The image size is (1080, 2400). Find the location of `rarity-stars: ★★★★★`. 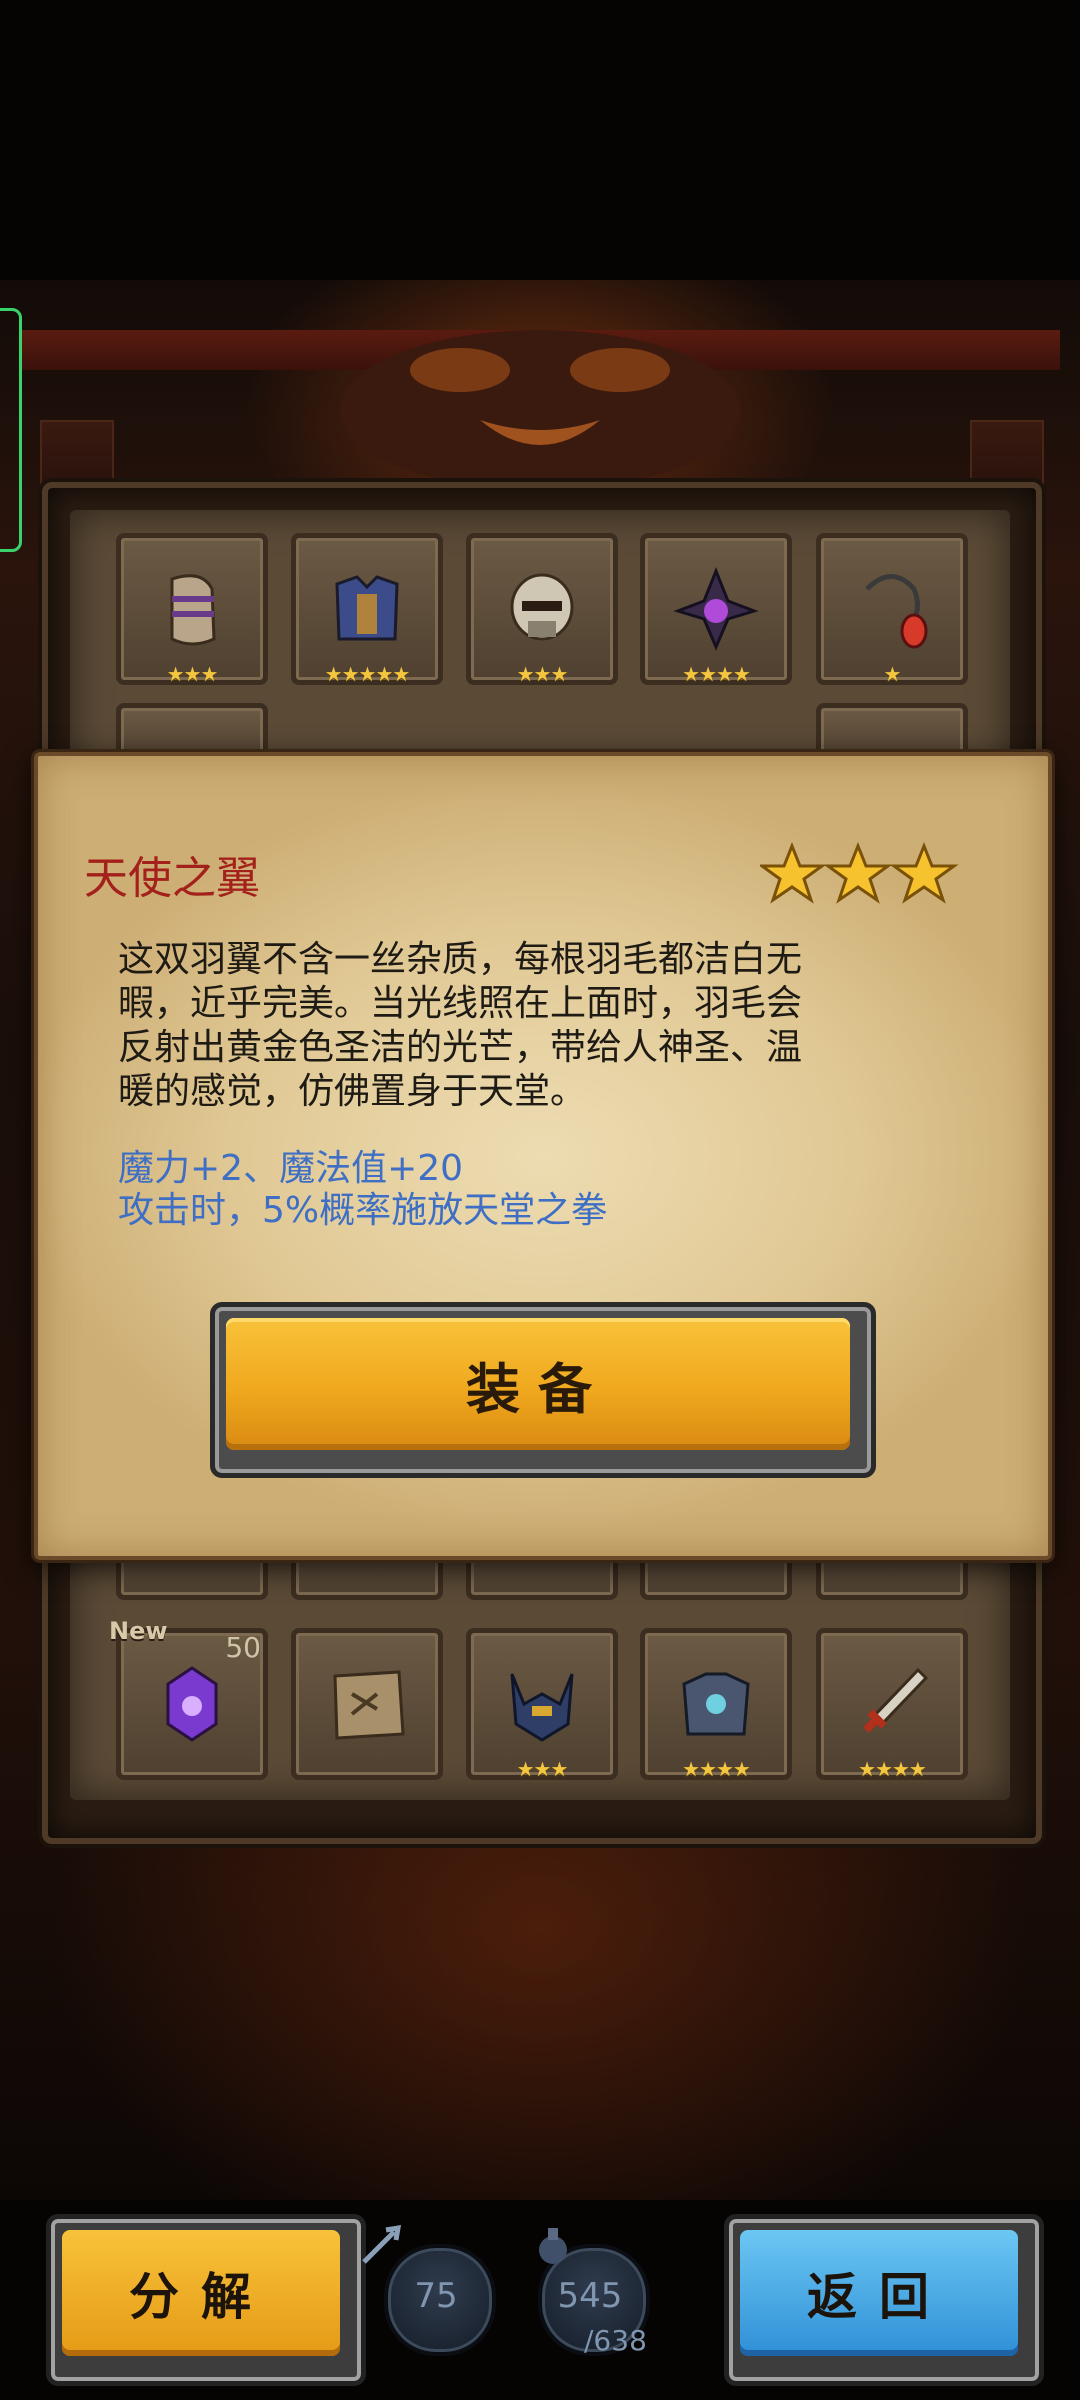

rarity-stars: ★★★★★ is located at coordinates (367, 674).